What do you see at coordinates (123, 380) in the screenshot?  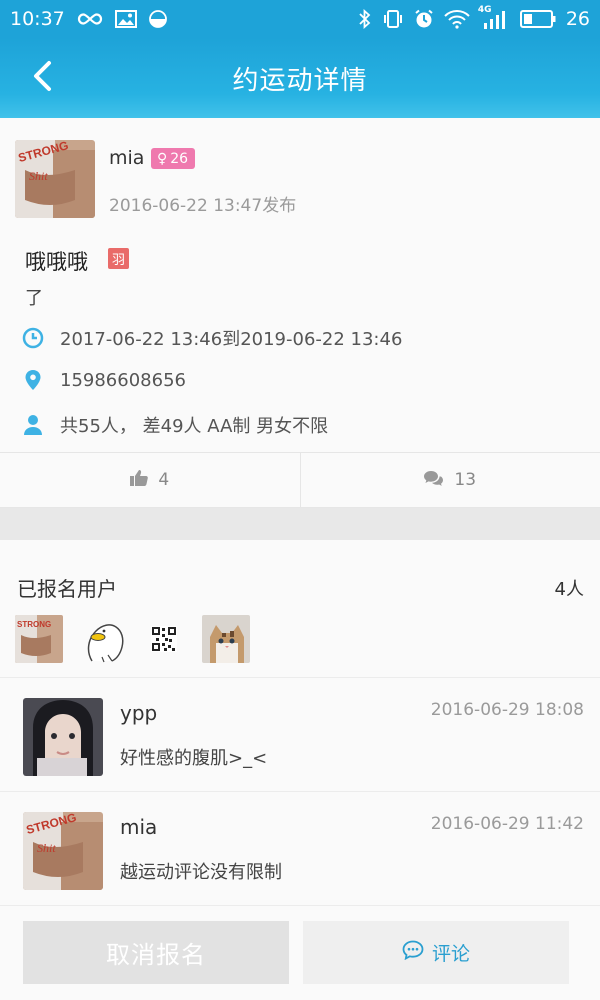 I see `event-phone: 15986608656` at bounding box center [123, 380].